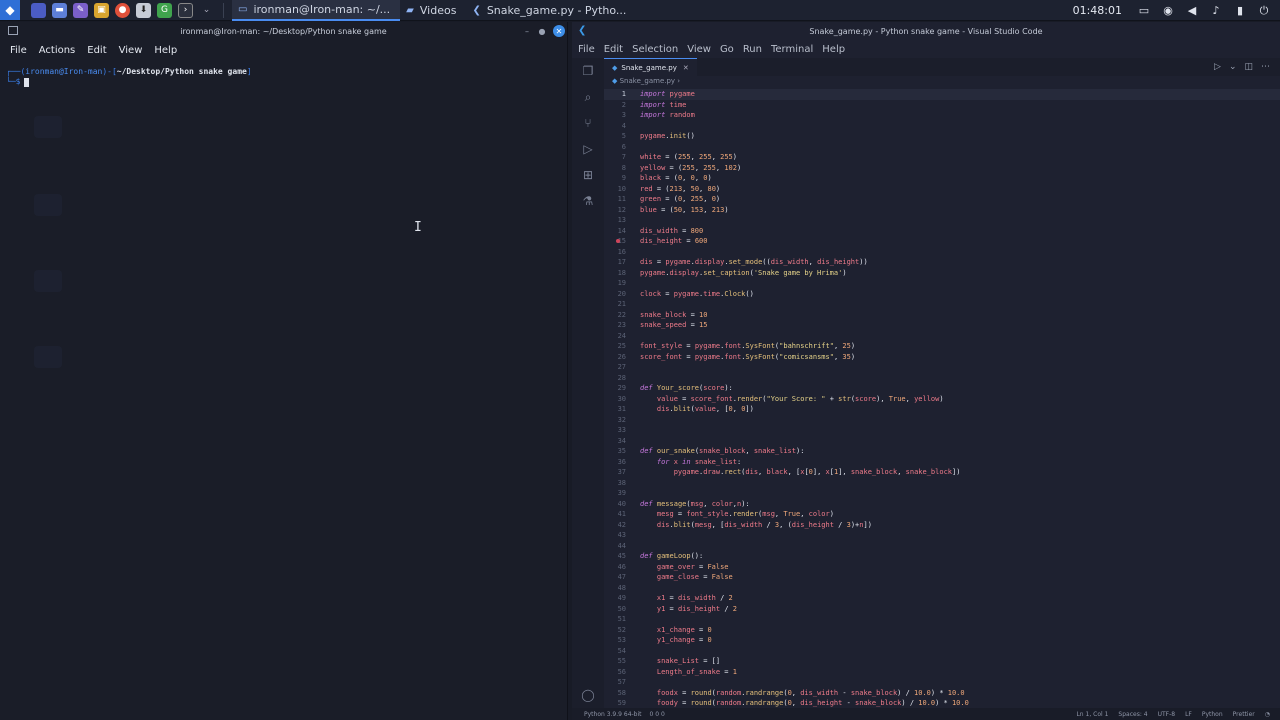 This screenshot has height=720, width=1280. Describe the element at coordinates (621, 199) in the screenshot. I see `line-number: 11` at that location.